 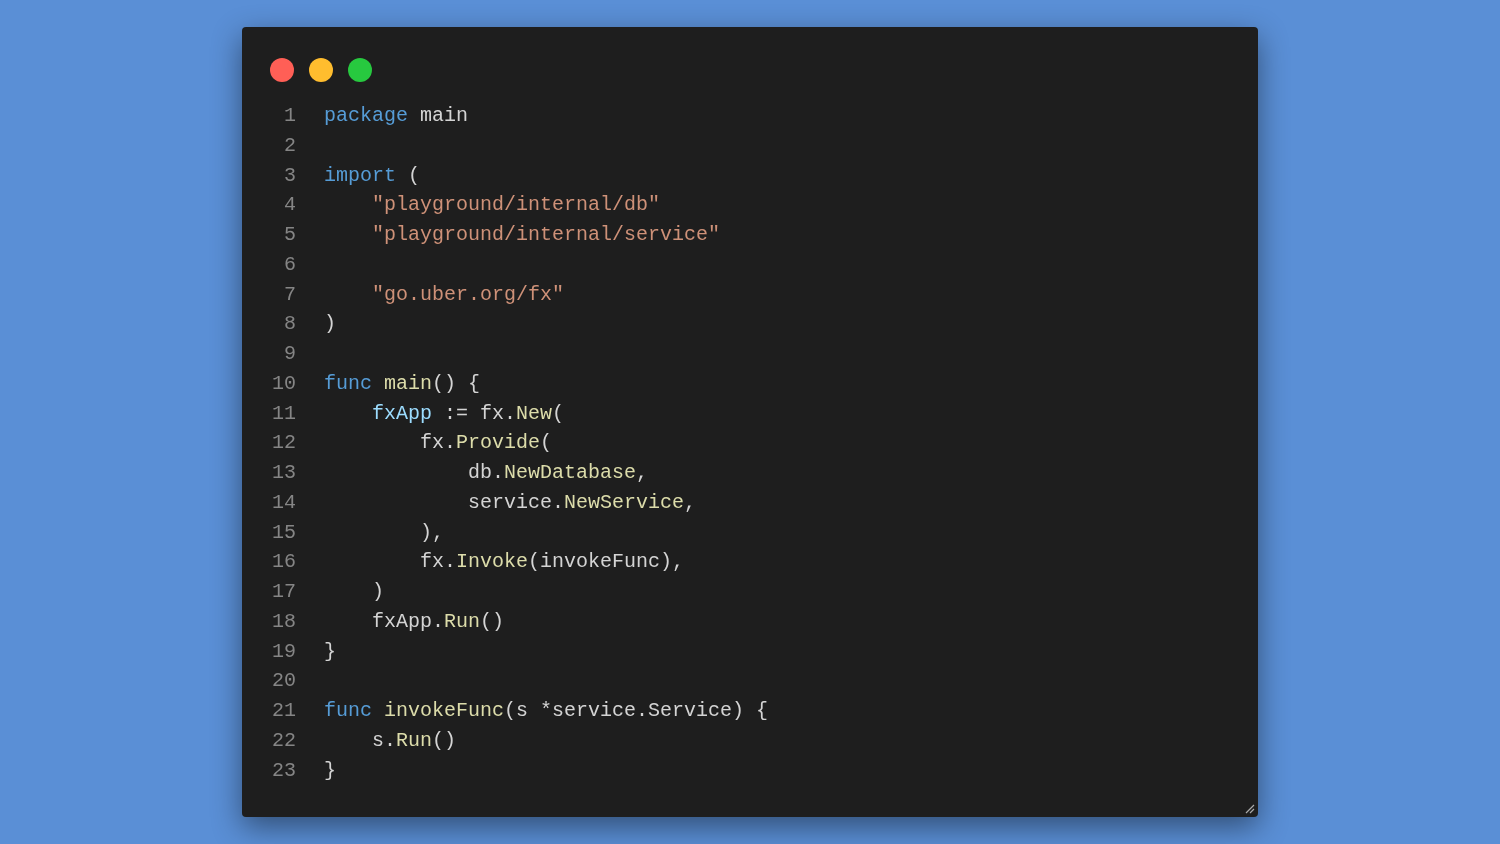 What do you see at coordinates (468, 294) in the screenshot?
I see `code-line: "go.uber.org/fx"` at bounding box center [468, 294].